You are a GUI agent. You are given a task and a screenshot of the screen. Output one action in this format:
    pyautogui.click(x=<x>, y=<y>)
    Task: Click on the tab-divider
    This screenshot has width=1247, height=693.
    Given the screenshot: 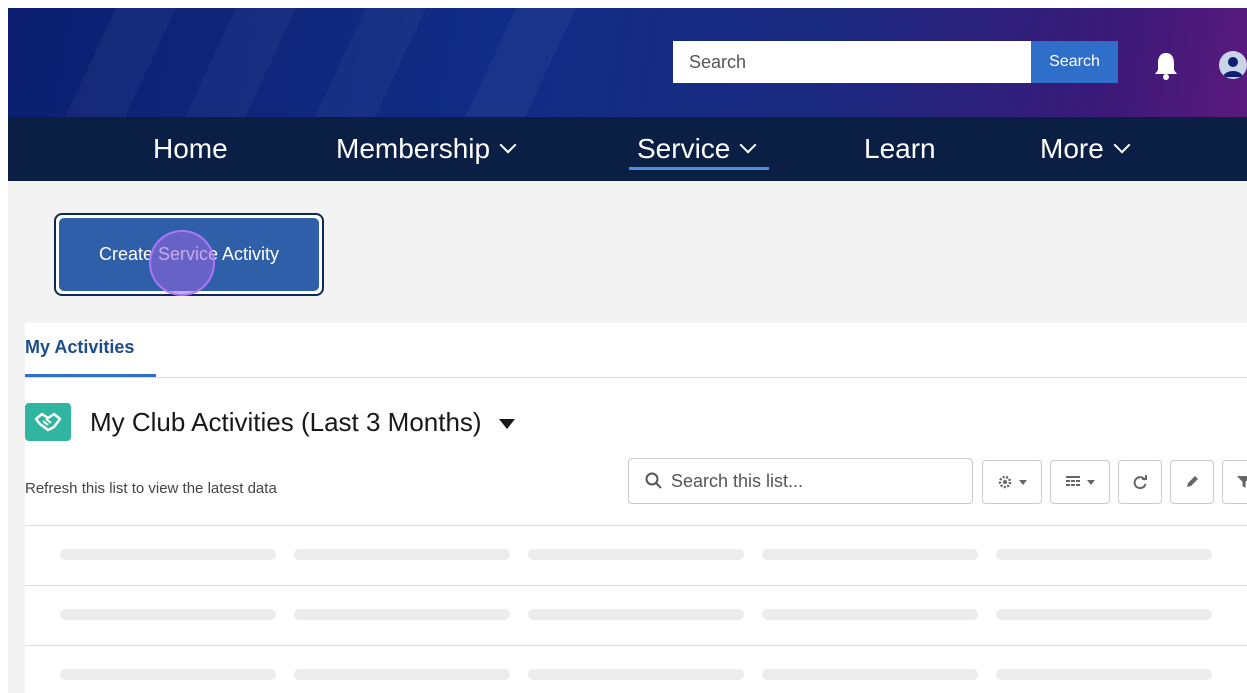 What is the action you would take?
    pyautogui.click(x=636, y=377)
    